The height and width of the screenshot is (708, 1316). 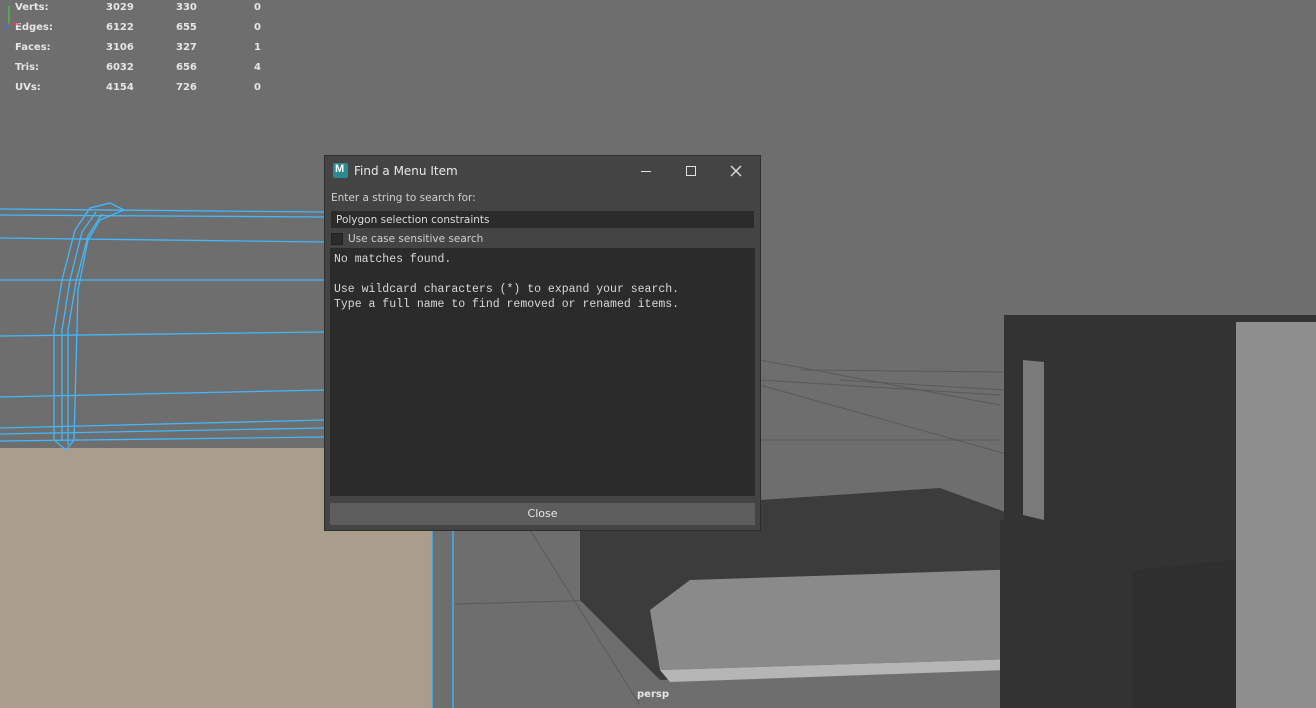 What do you see at coordinates (120, 87) in the screenshot?
I see `hud-value: 4154` at bounding box center [120, 87].